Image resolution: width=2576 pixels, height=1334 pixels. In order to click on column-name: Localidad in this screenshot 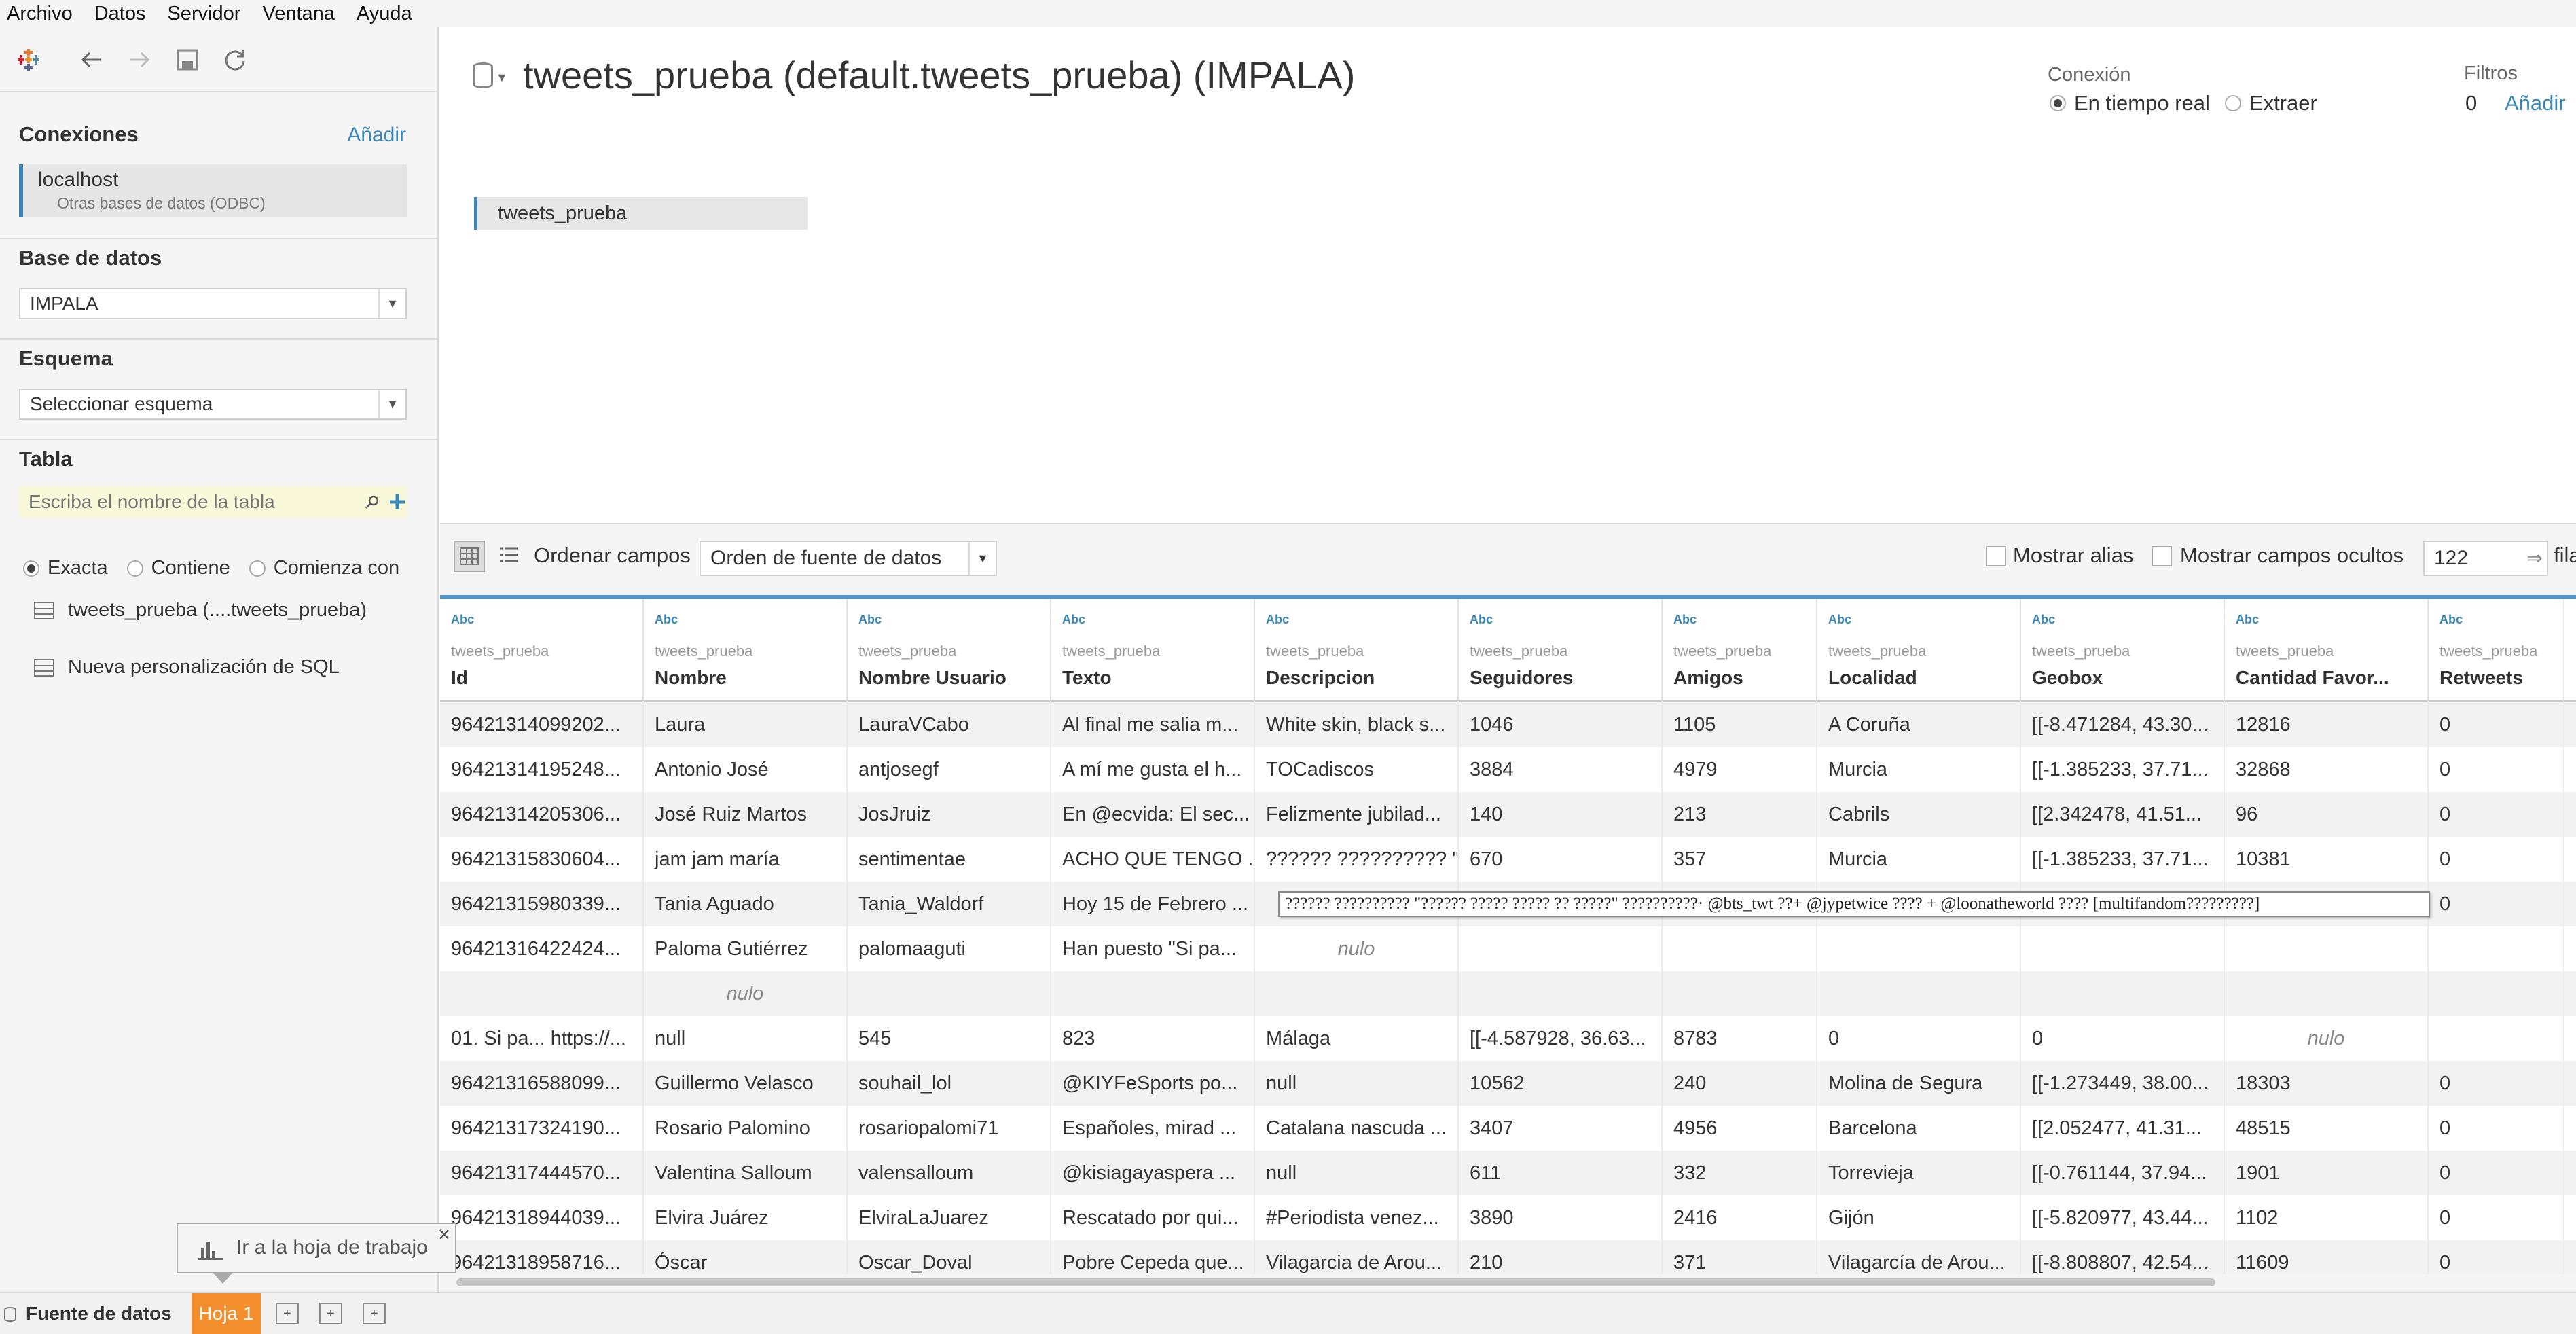, I will do `click(1872, 678)`.